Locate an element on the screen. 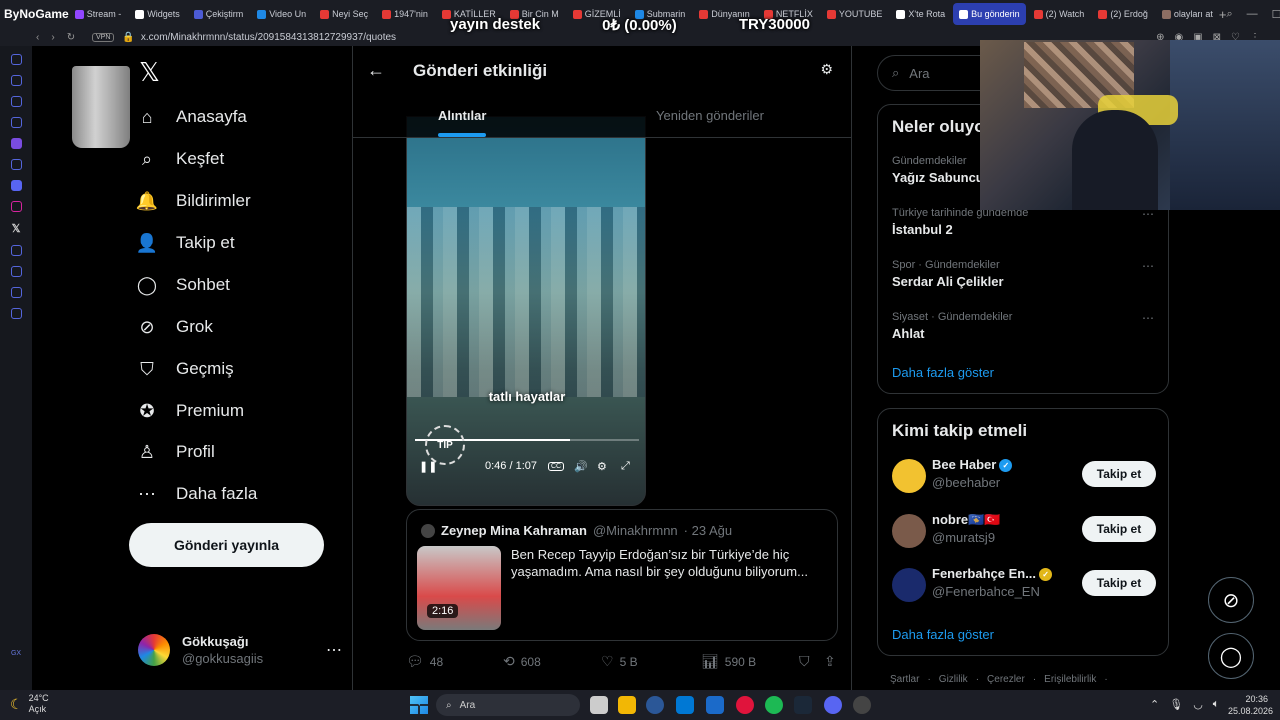 The height and width of the screenshot is (720, 1280). lock-icon: 🔒 is located at coordinates (128, 37).